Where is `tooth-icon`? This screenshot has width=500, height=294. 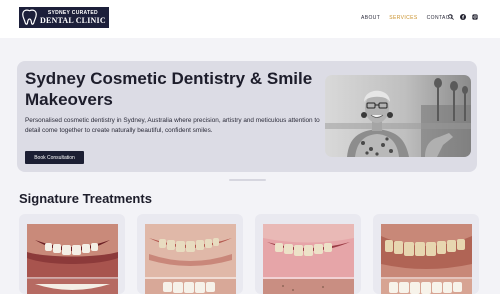 tooth-icon is located at coordinates (29, 17).